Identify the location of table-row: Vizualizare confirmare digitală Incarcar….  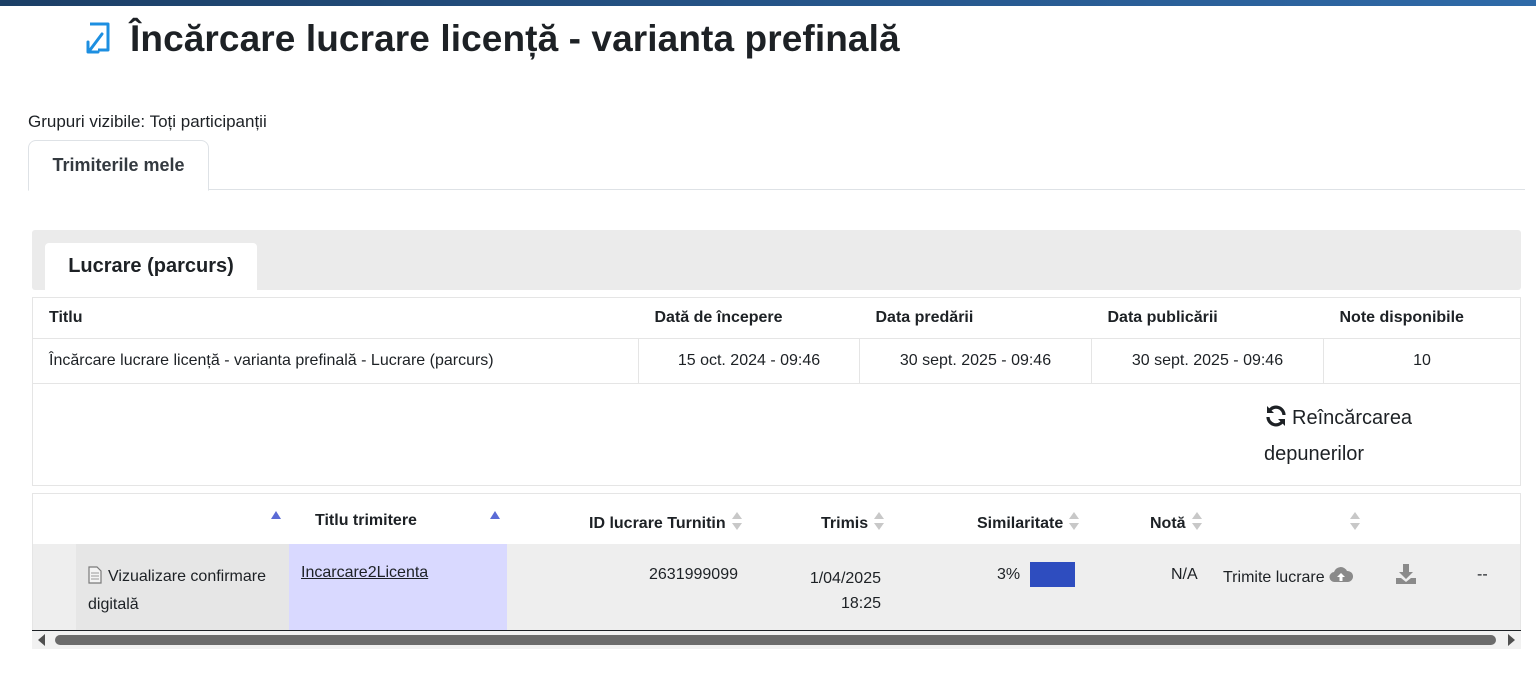
(776, 587).